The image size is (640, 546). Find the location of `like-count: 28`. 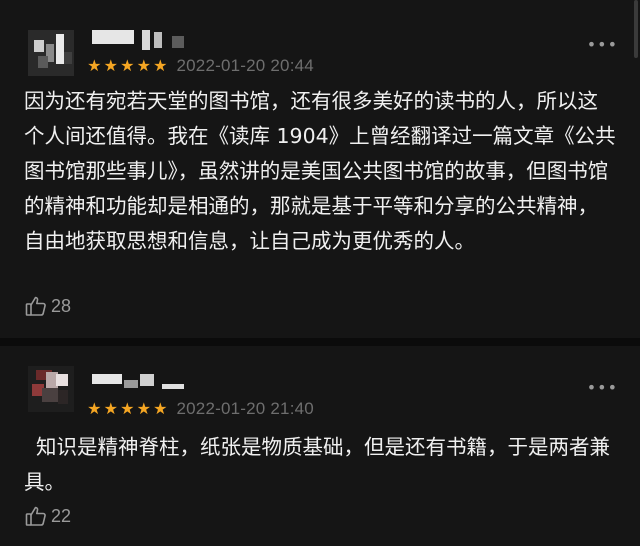

like-count: 28 is located at coordinates (61, 305).